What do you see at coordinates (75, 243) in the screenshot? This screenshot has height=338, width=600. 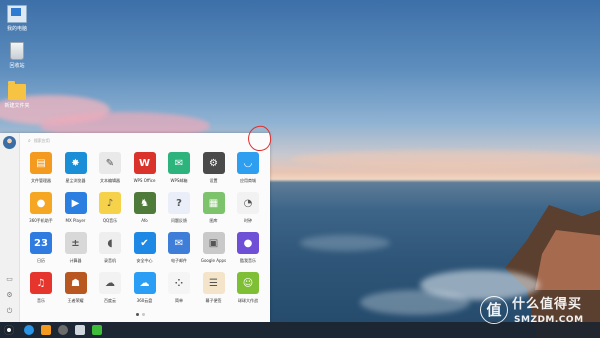 I see `calculator-icon: ±` at bounding box center [75, 243].